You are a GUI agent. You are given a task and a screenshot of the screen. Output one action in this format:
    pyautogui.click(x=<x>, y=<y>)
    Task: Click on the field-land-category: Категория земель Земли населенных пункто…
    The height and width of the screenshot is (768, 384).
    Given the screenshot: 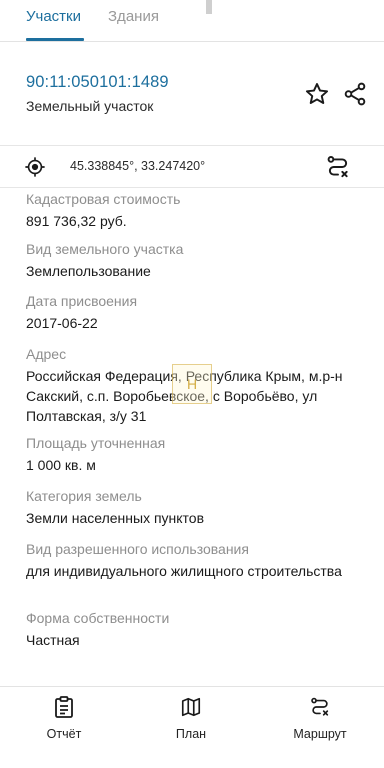 What is the action you would take?
    pyautogui.click(x=196, y=507)
    